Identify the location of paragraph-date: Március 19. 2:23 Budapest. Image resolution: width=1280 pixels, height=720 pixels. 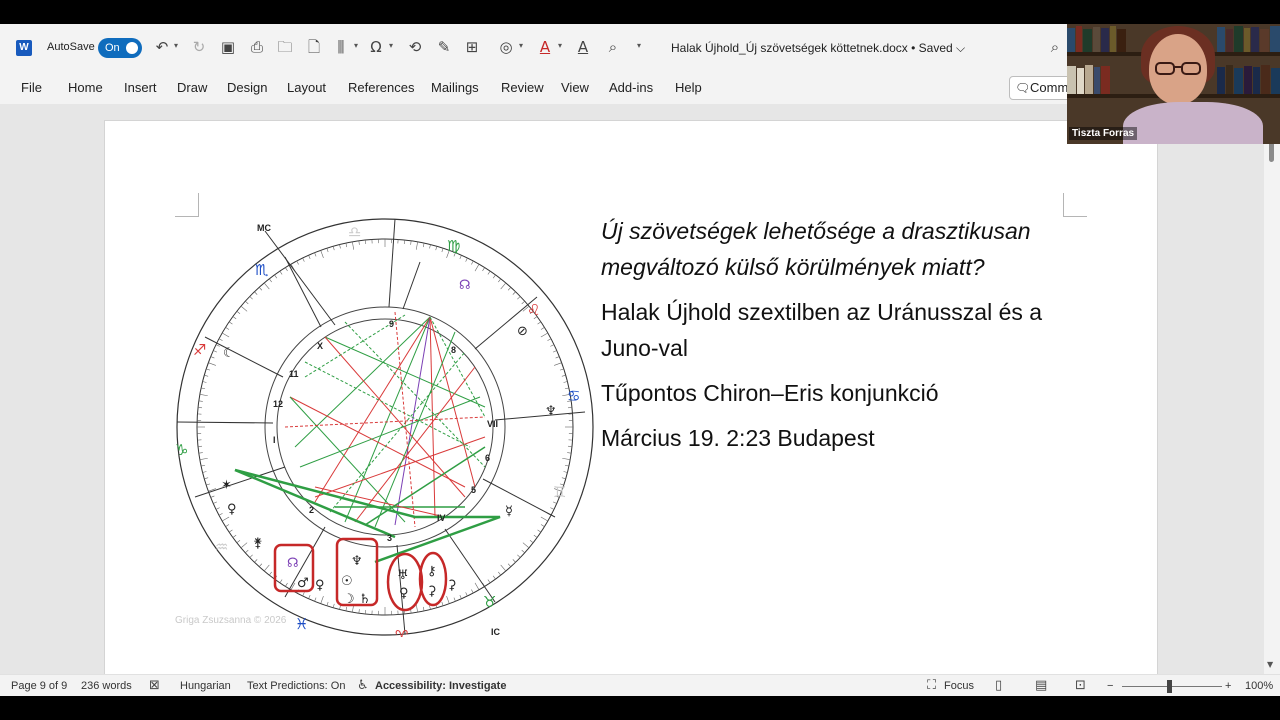
(738, 438).